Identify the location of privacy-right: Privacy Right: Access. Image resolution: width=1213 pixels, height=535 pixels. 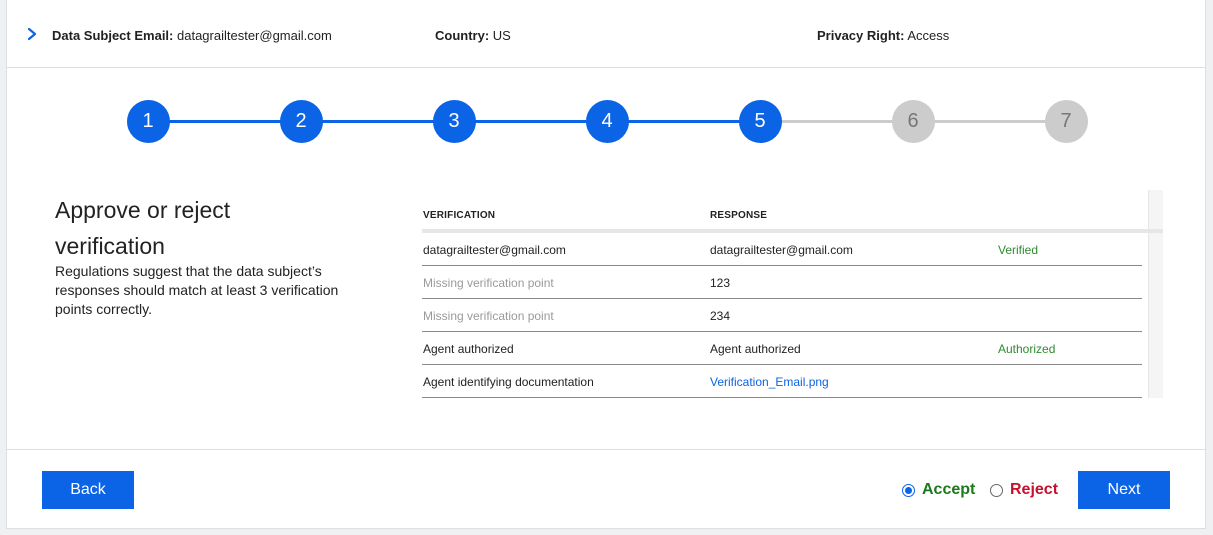
(883, 35).